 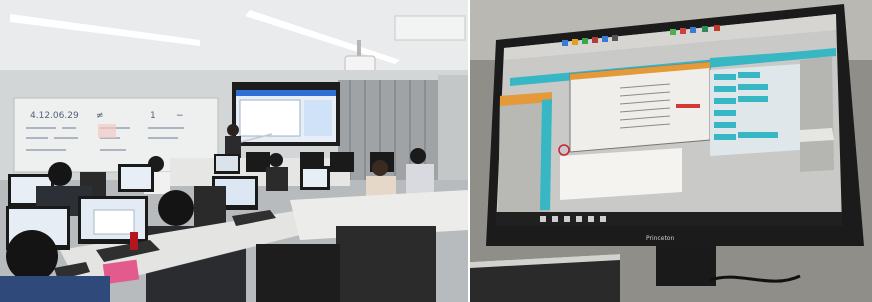 I want to click on monitor-brand: Princeton, so click(x=660, y=238).